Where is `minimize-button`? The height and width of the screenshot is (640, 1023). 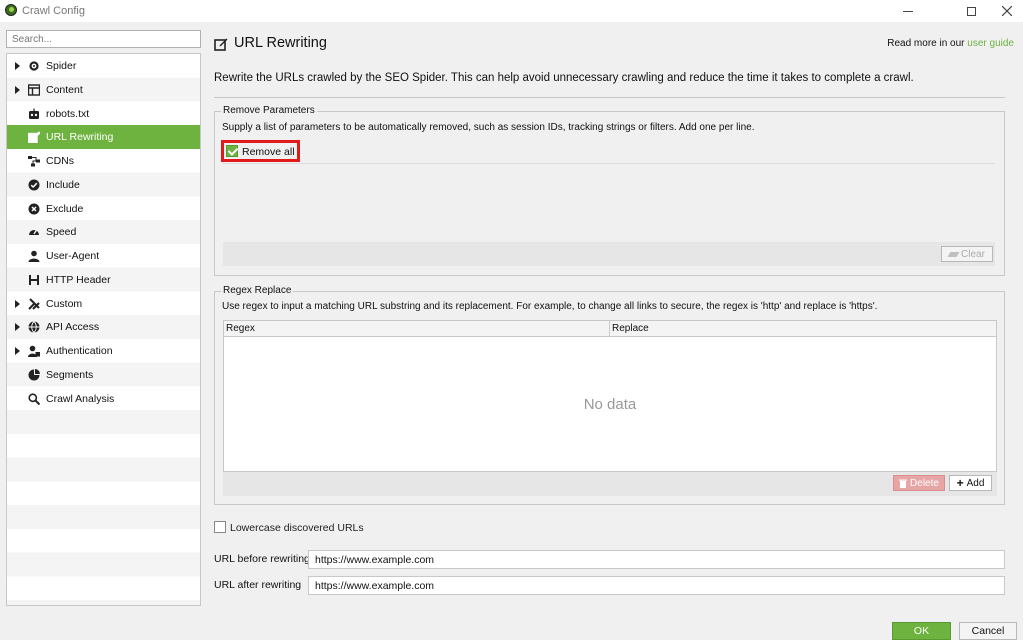 minimize-button is located at coordinates (908, 11).